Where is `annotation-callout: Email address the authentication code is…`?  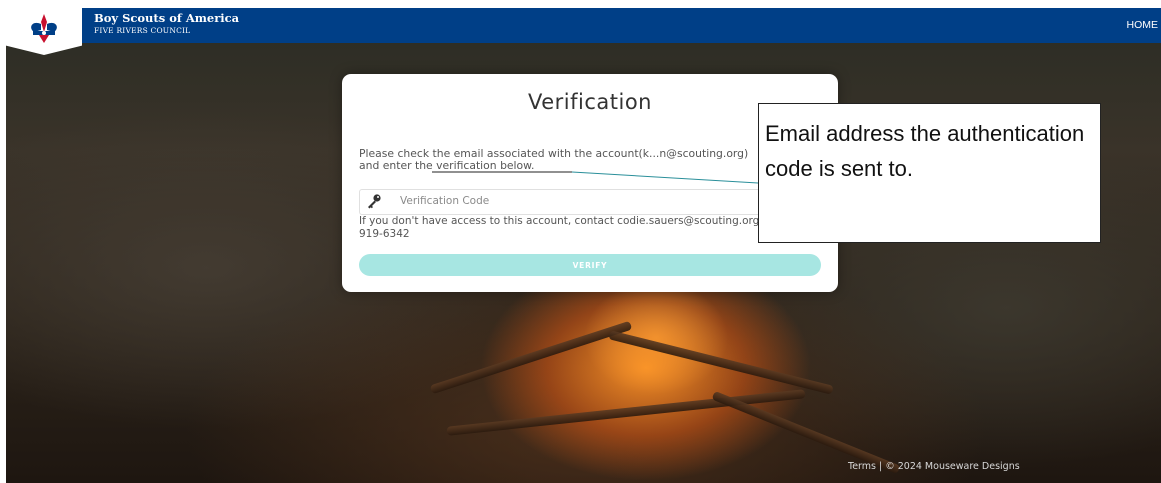 annotation-callout: Email address the authentication code is… is located at coordinates (929, 173).